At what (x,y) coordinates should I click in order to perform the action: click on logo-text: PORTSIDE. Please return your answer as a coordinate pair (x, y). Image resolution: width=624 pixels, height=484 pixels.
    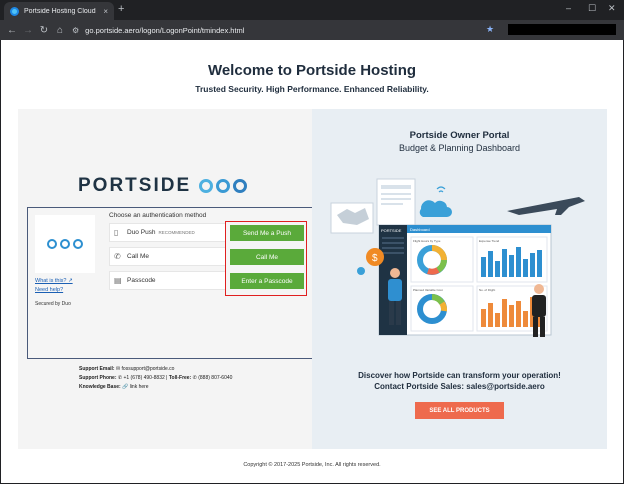
    Looking at the image, I should click on (135, 185).